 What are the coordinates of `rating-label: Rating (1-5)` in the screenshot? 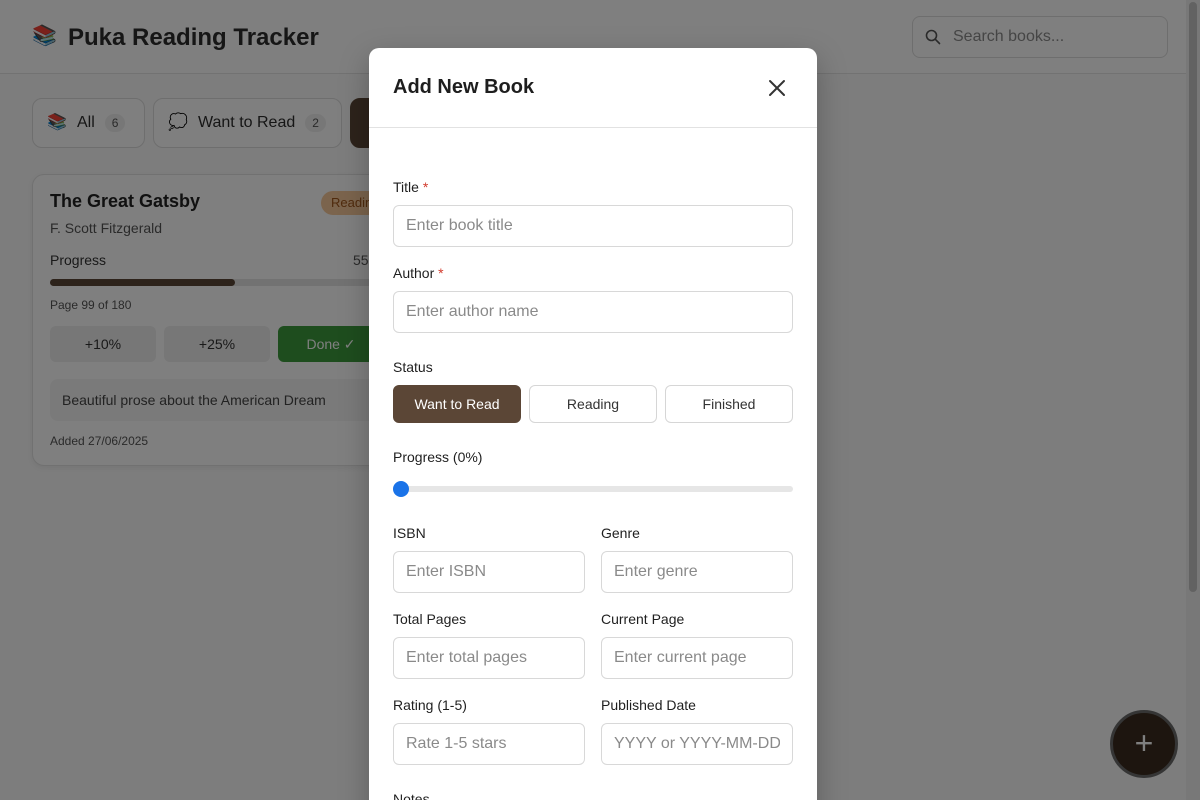 It's located at (430, 705).